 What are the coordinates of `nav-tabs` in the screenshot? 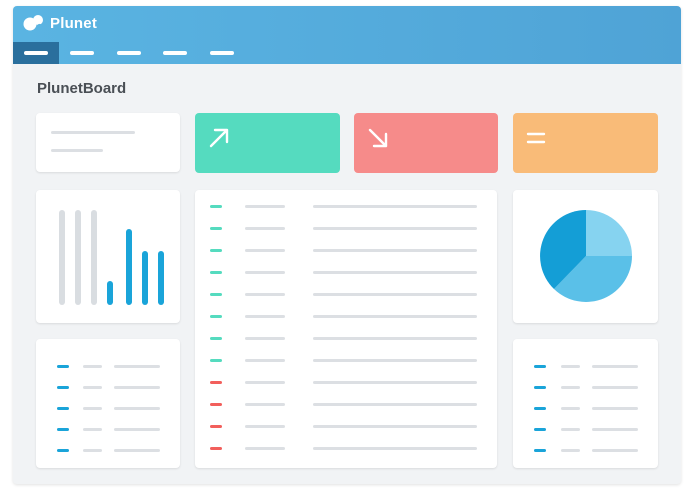 It's located at (347, 53).